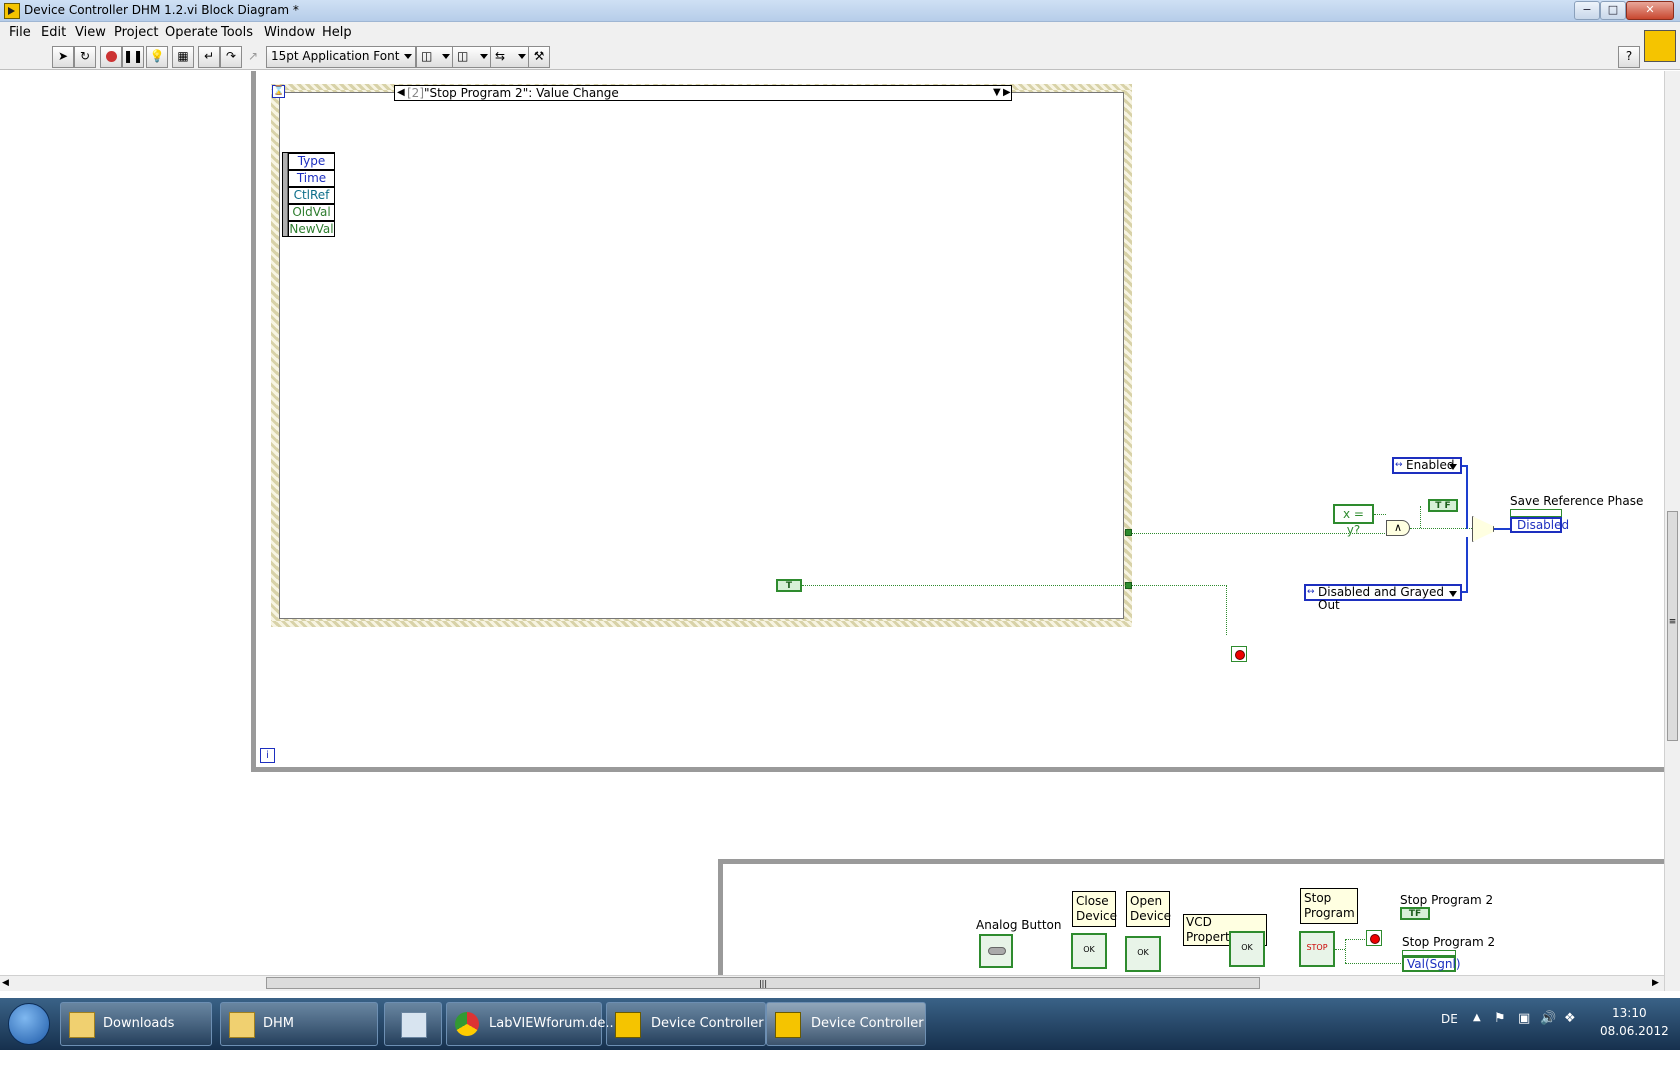  Describe the element at coordinates (90, 32) in the screenshot. I see `menu-view: View` at that location.